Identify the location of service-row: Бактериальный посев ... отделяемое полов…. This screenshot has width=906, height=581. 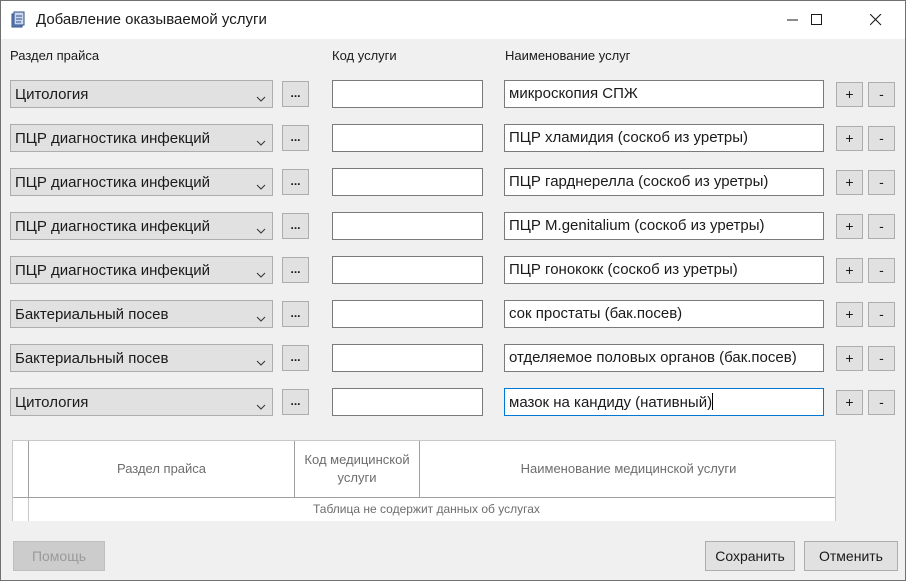
(453, 358).